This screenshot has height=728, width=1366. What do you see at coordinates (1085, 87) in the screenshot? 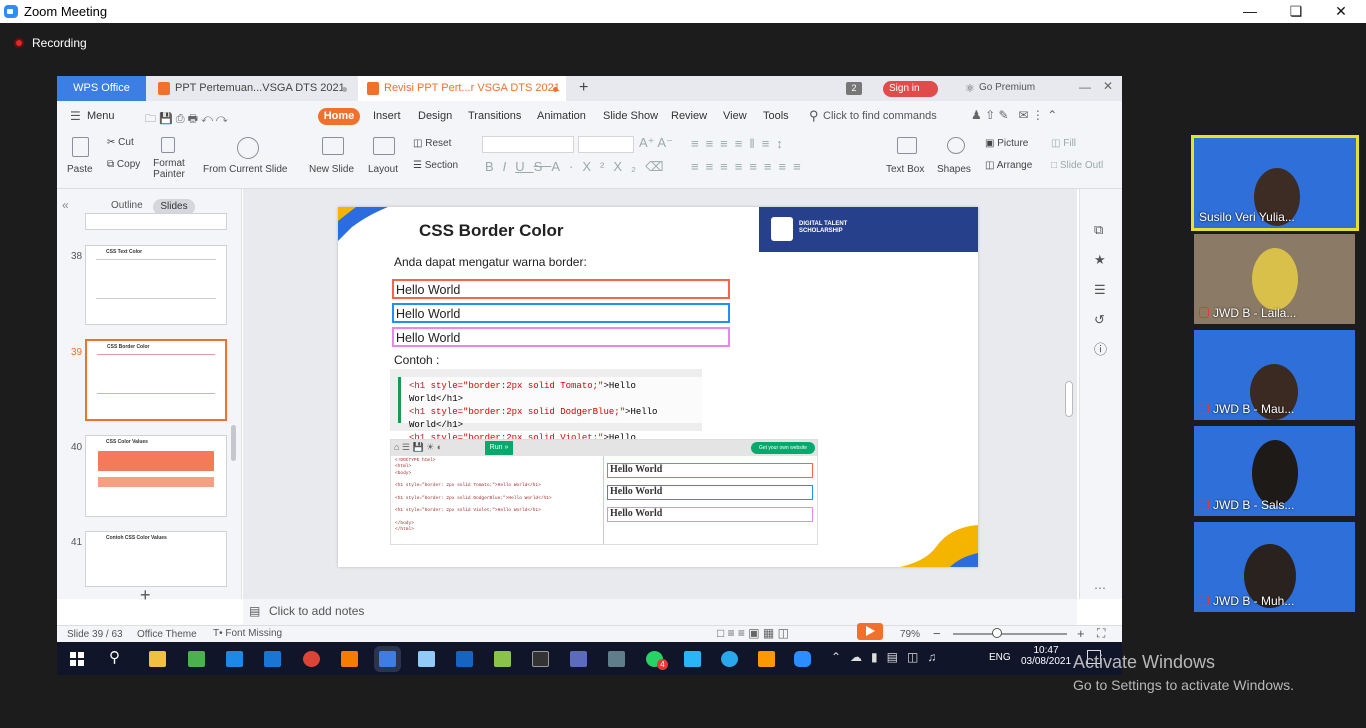
I see `wps-minimize-icon: —` at bounding box center [1085, 87].